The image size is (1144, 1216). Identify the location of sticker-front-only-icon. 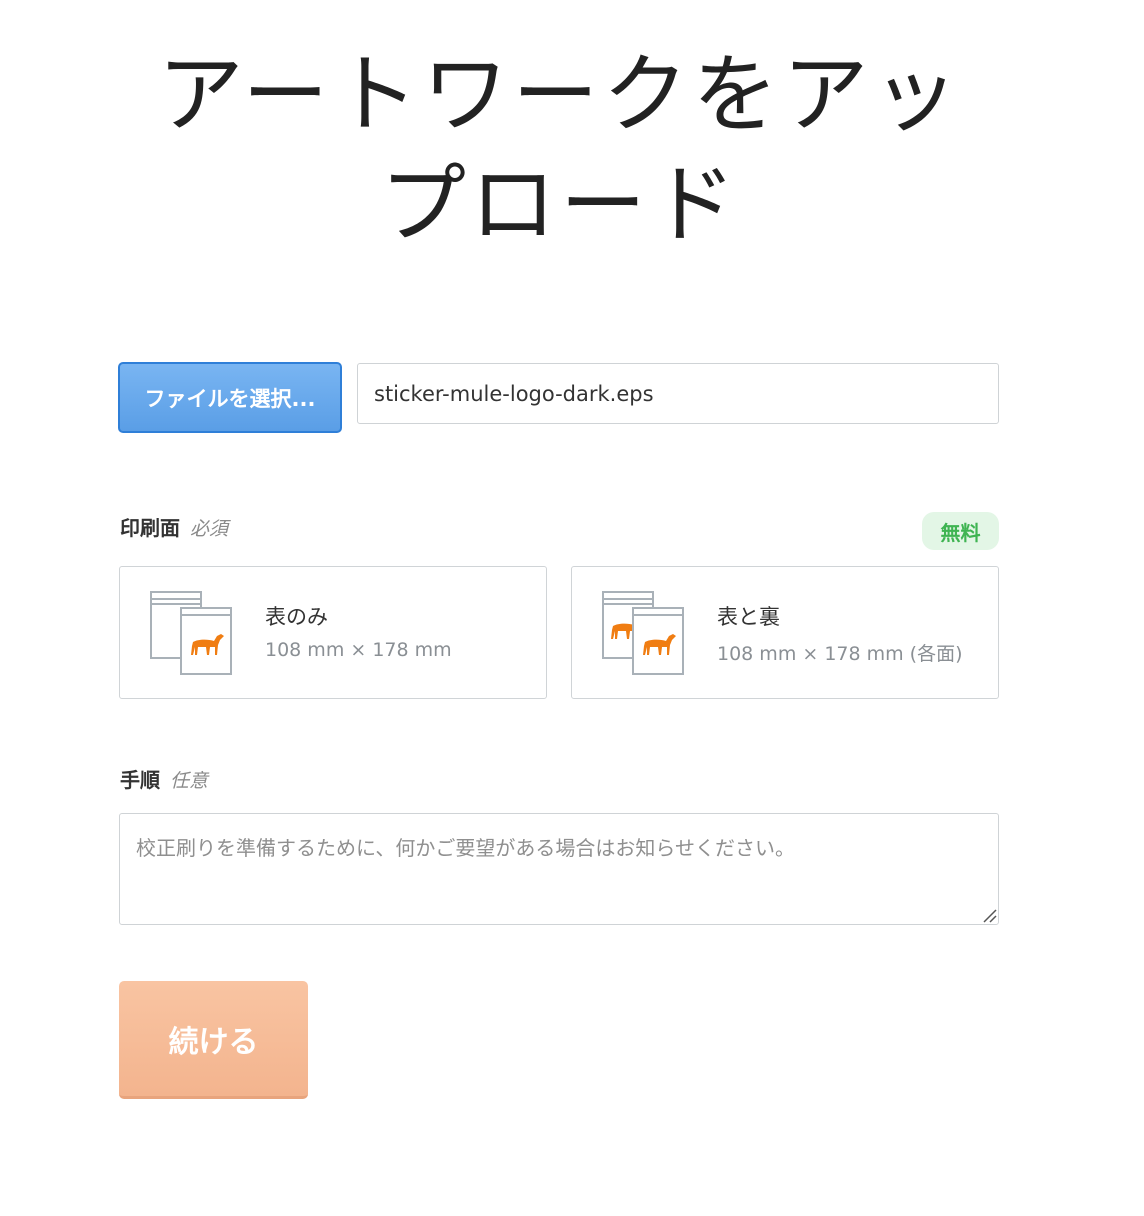
(191, 633).